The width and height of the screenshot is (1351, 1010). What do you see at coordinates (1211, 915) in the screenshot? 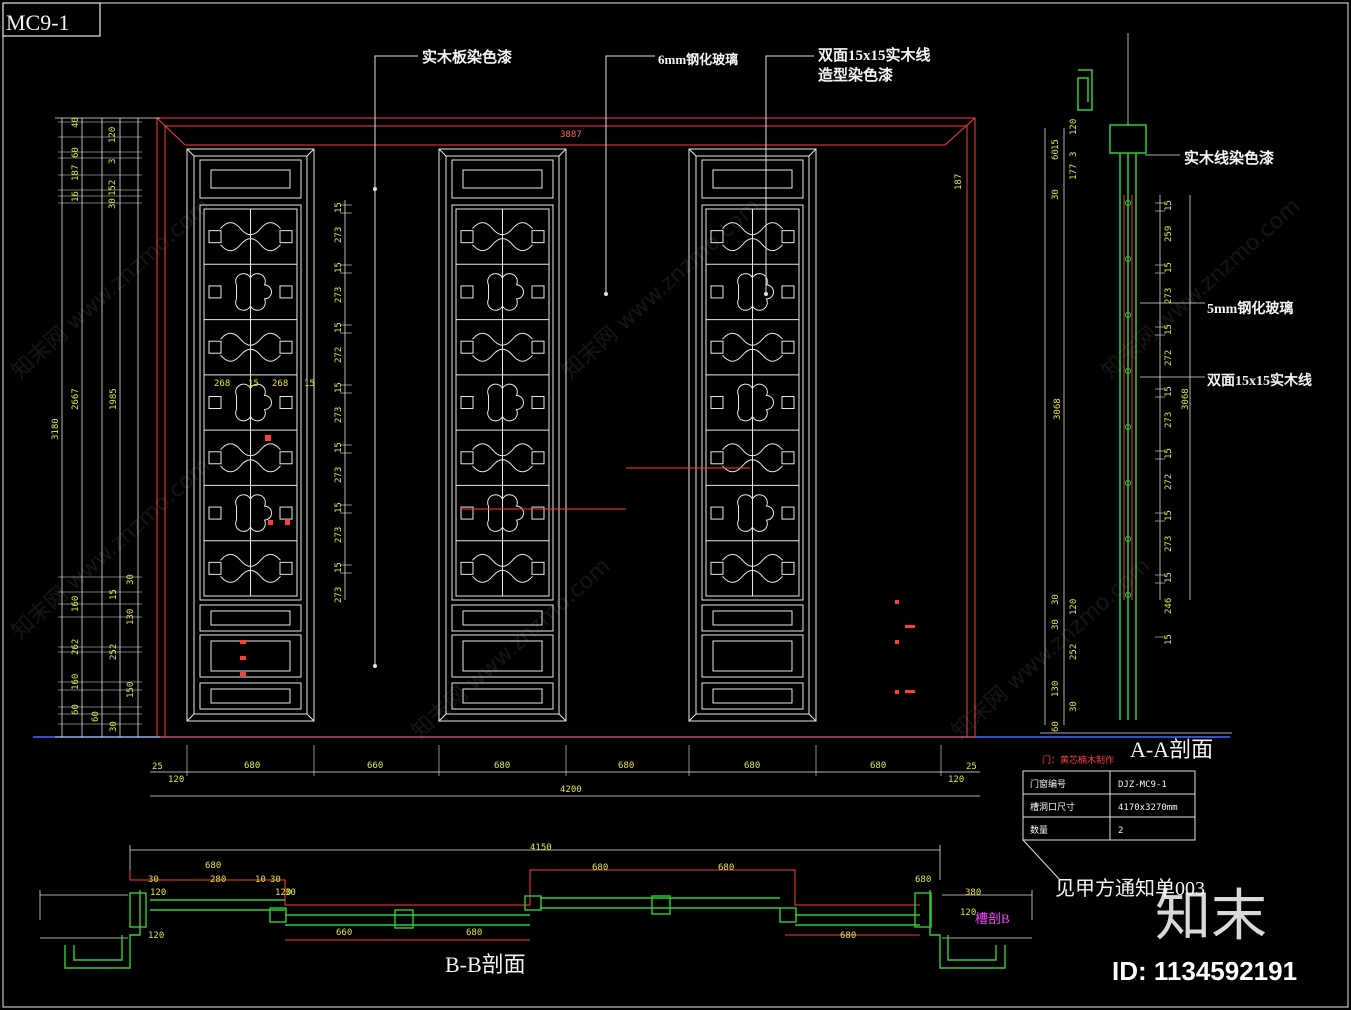
I see `brand-logo: 知末` at bounding box center [1211, 915].